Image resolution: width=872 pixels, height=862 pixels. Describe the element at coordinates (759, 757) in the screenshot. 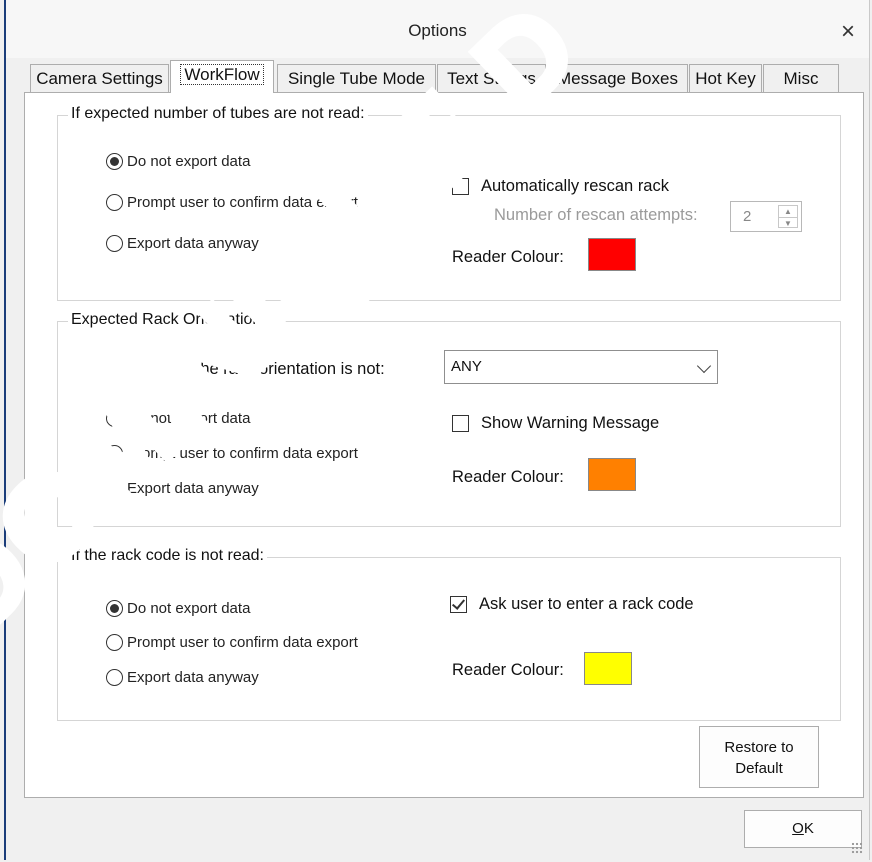

I see `restore-default-button: Restore to Default` at that location.